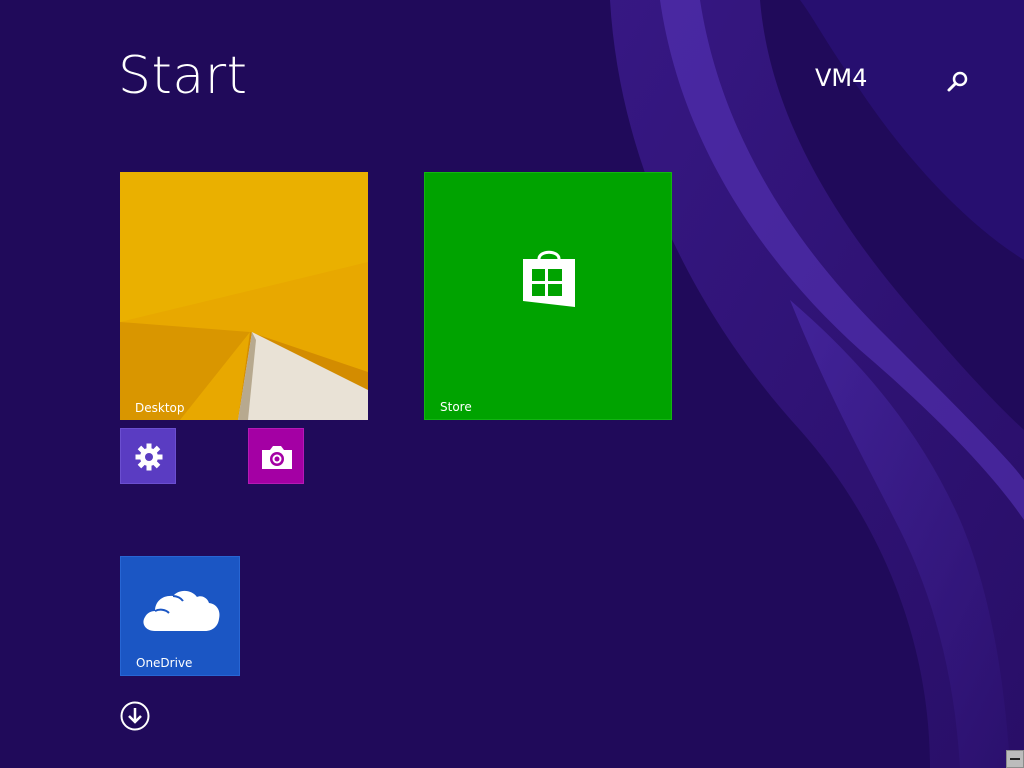  I want to click on all-apps-button, so click(135, 716).